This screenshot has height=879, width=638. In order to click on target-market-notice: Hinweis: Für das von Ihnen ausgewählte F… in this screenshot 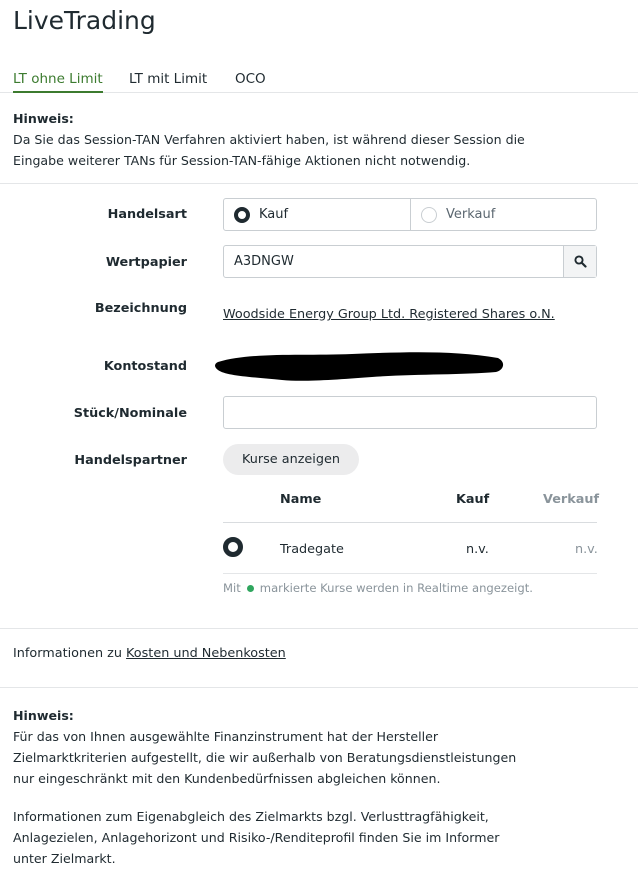, I will do `click(264, 747)`.